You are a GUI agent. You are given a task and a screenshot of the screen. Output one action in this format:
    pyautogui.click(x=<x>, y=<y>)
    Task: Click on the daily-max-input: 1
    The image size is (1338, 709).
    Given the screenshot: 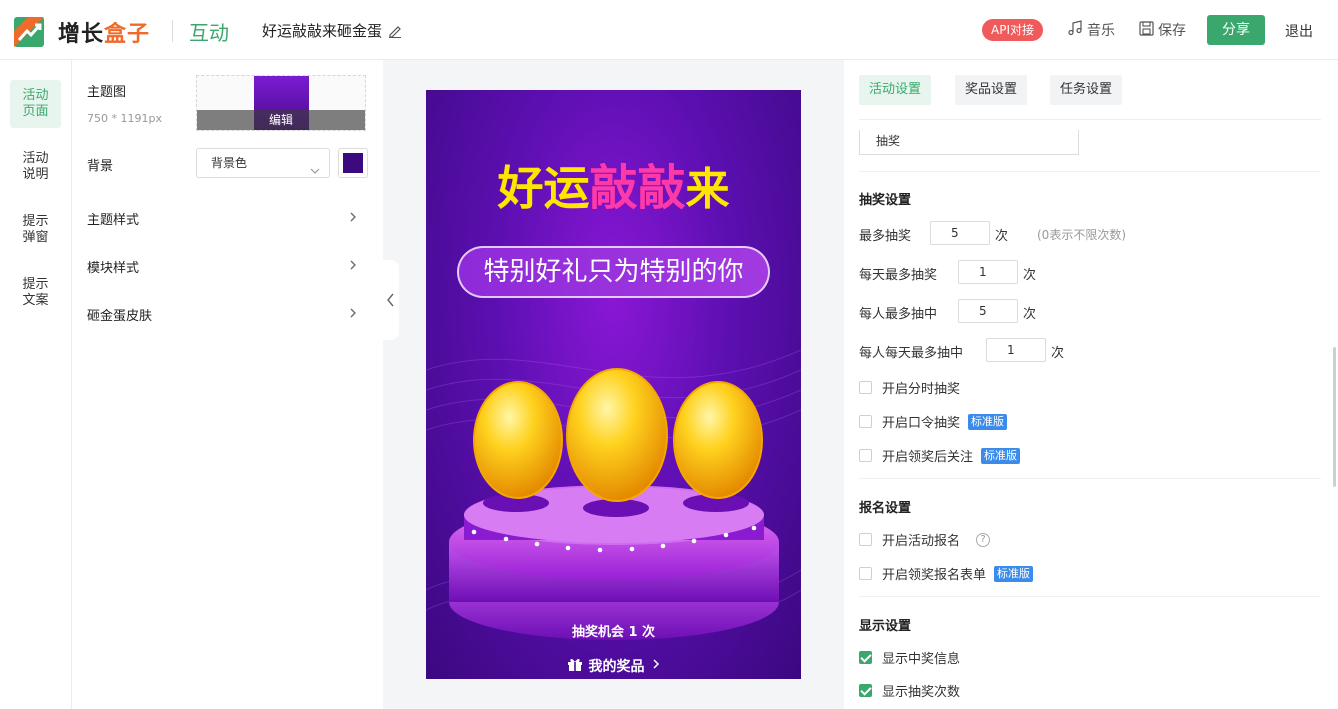 What is the action you would take?
    pyautogui.click(x=988, y=272)
    